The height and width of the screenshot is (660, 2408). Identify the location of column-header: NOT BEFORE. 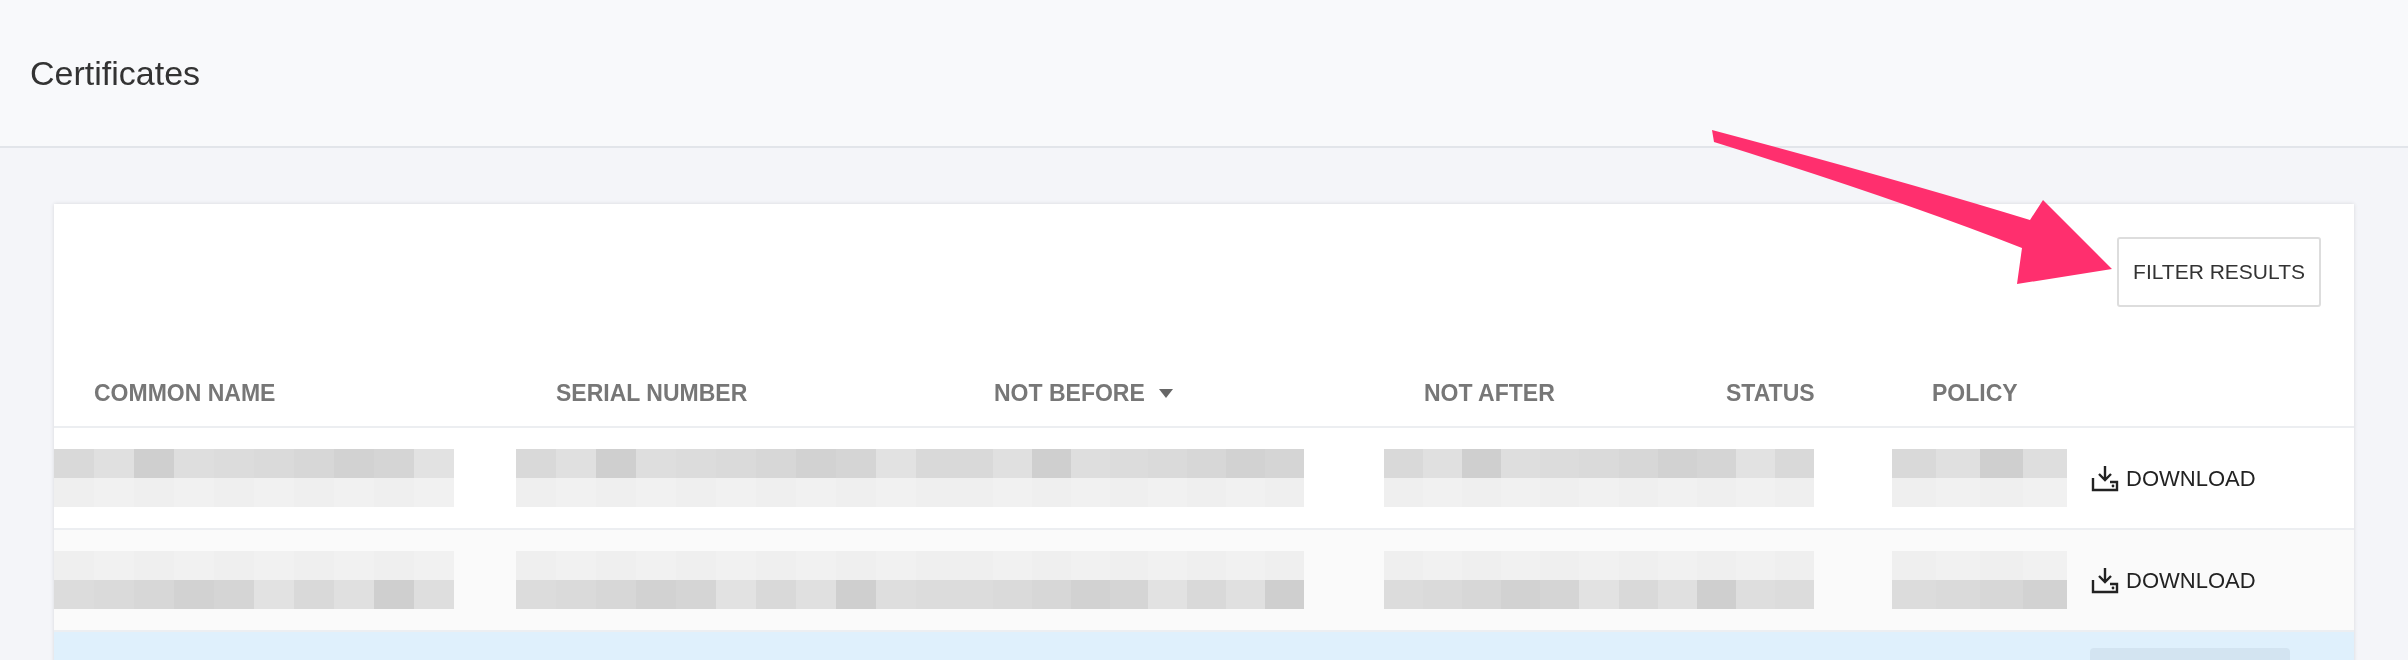
(1069, 393).